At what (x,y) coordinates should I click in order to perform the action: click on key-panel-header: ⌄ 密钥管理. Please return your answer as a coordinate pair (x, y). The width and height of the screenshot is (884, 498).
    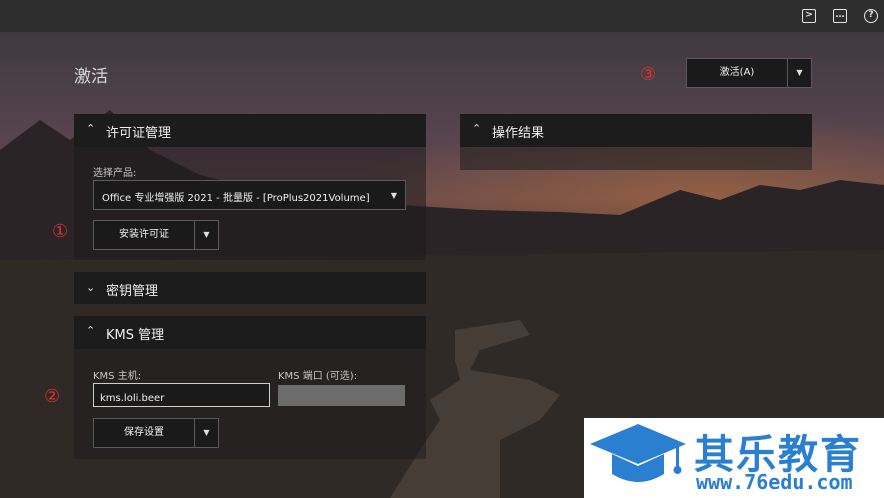
    Looking at the image, I should click on (250, 288).